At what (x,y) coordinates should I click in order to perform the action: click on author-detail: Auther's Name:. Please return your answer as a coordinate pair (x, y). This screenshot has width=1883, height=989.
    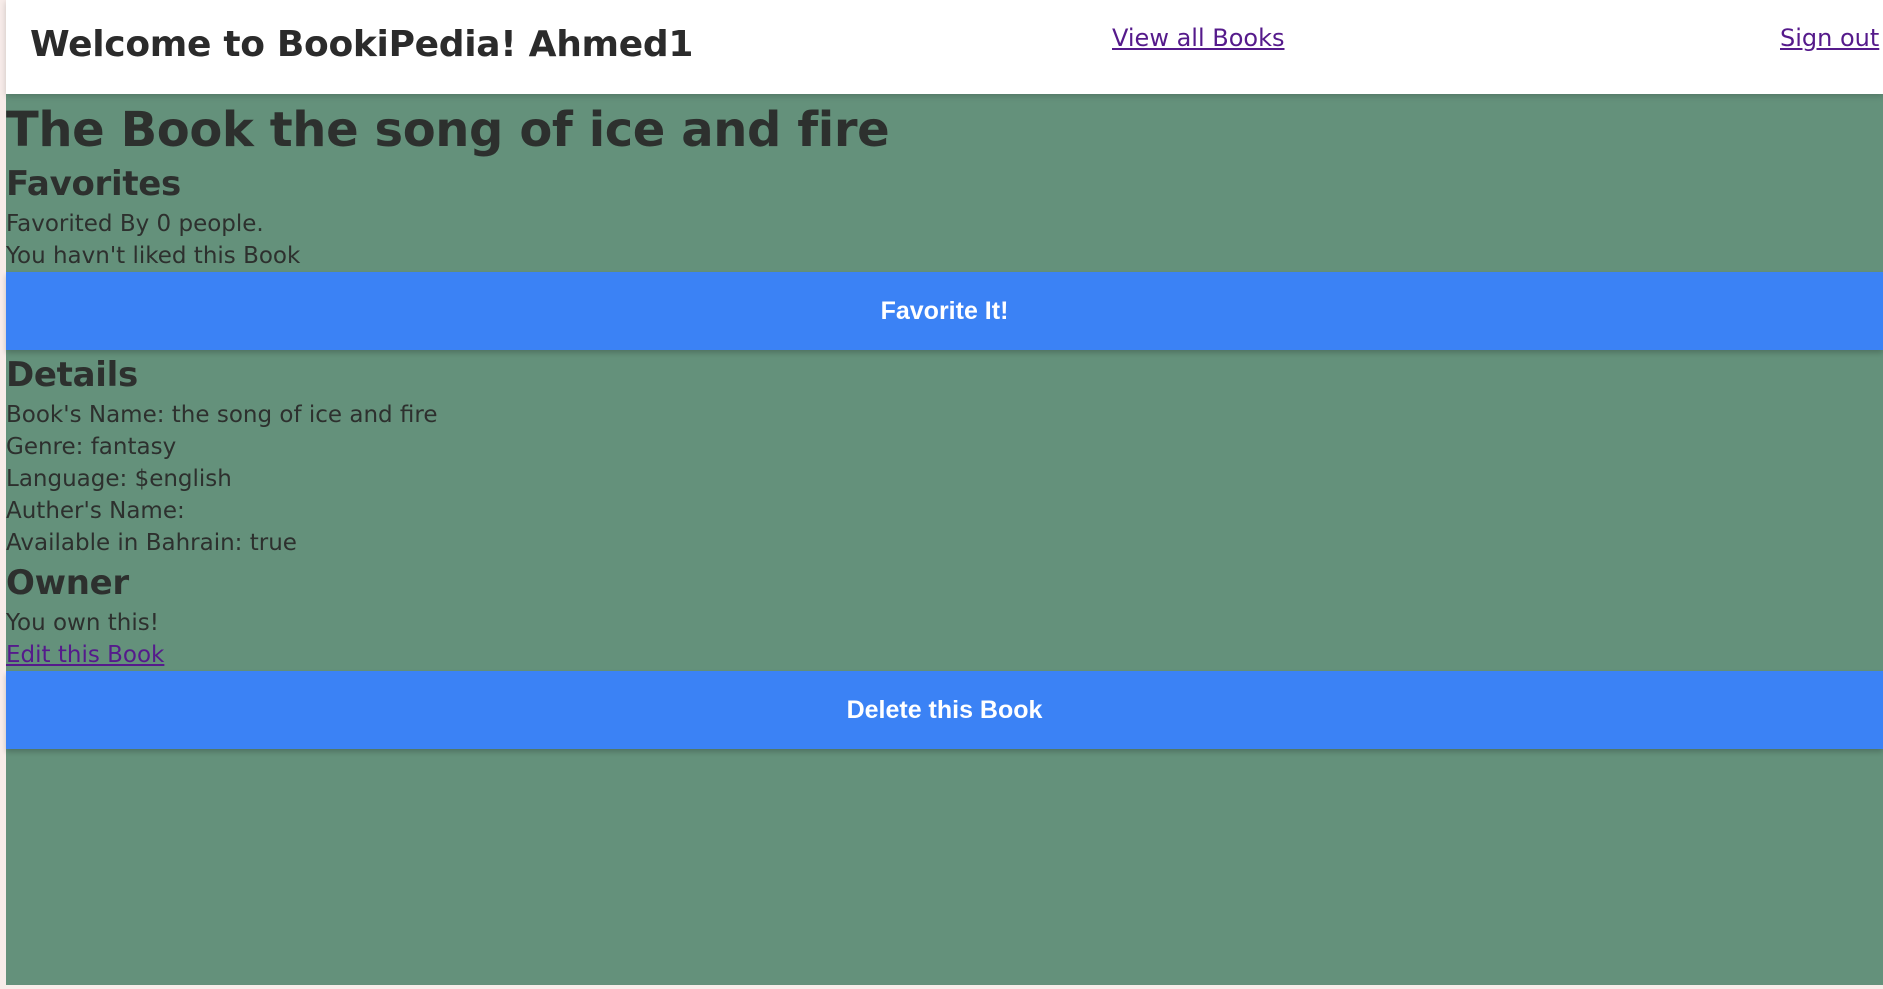
    Looking at the image, I should click on (95, 511).